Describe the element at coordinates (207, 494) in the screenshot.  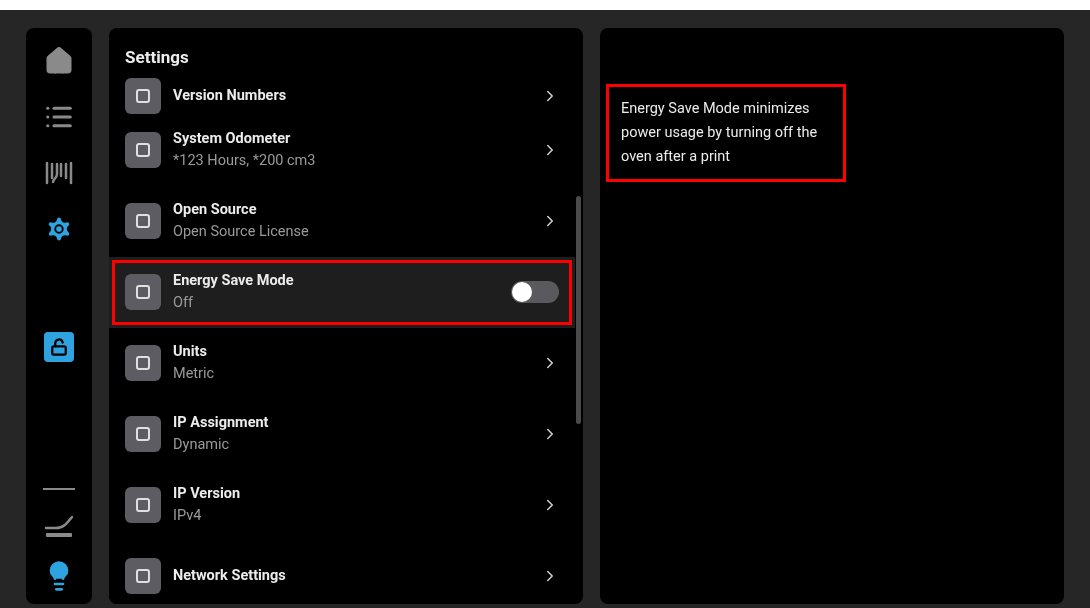
I see `row-title: IP Version` at that location.